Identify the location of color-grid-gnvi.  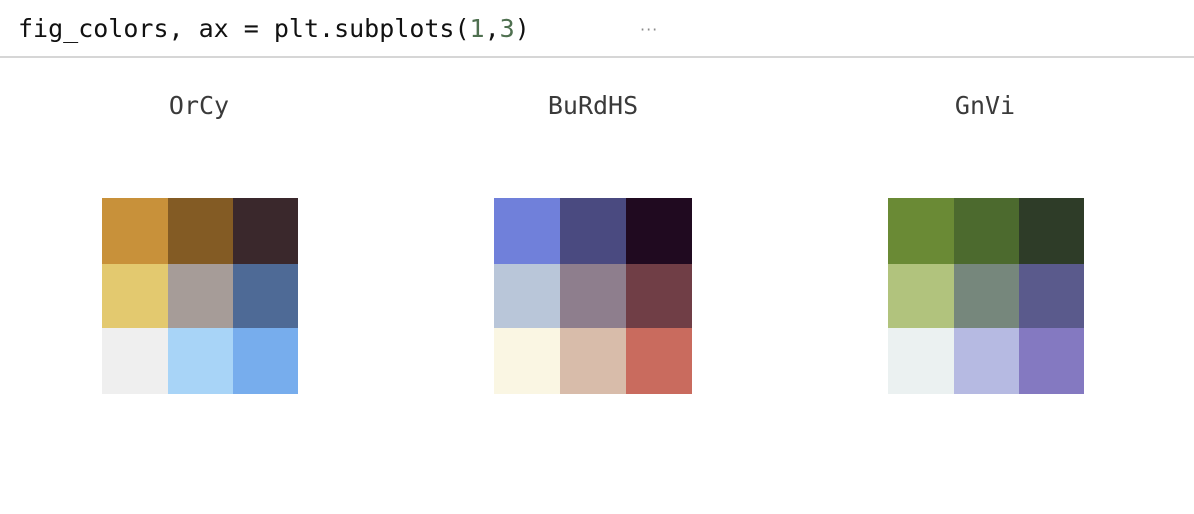
(986, 296).